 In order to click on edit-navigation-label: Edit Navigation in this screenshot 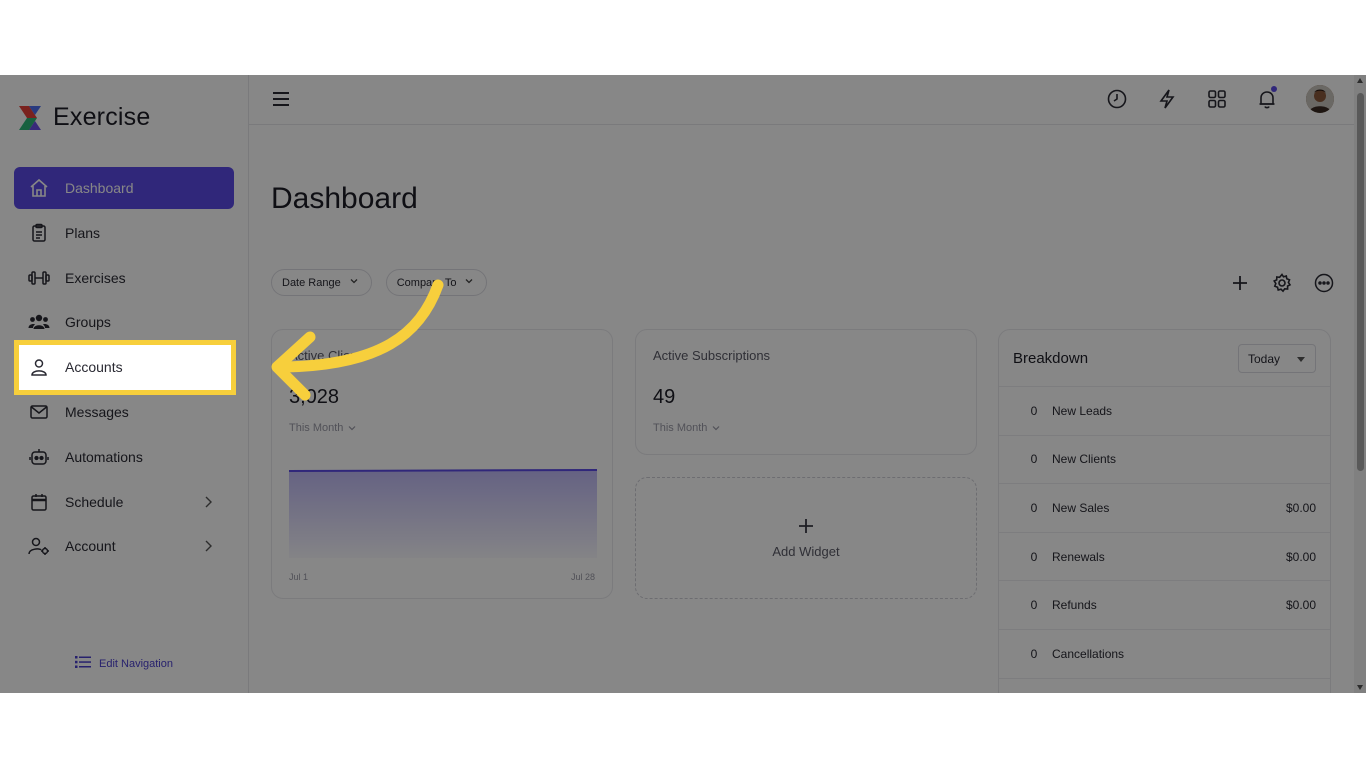, I will do `click(136, 663)`.